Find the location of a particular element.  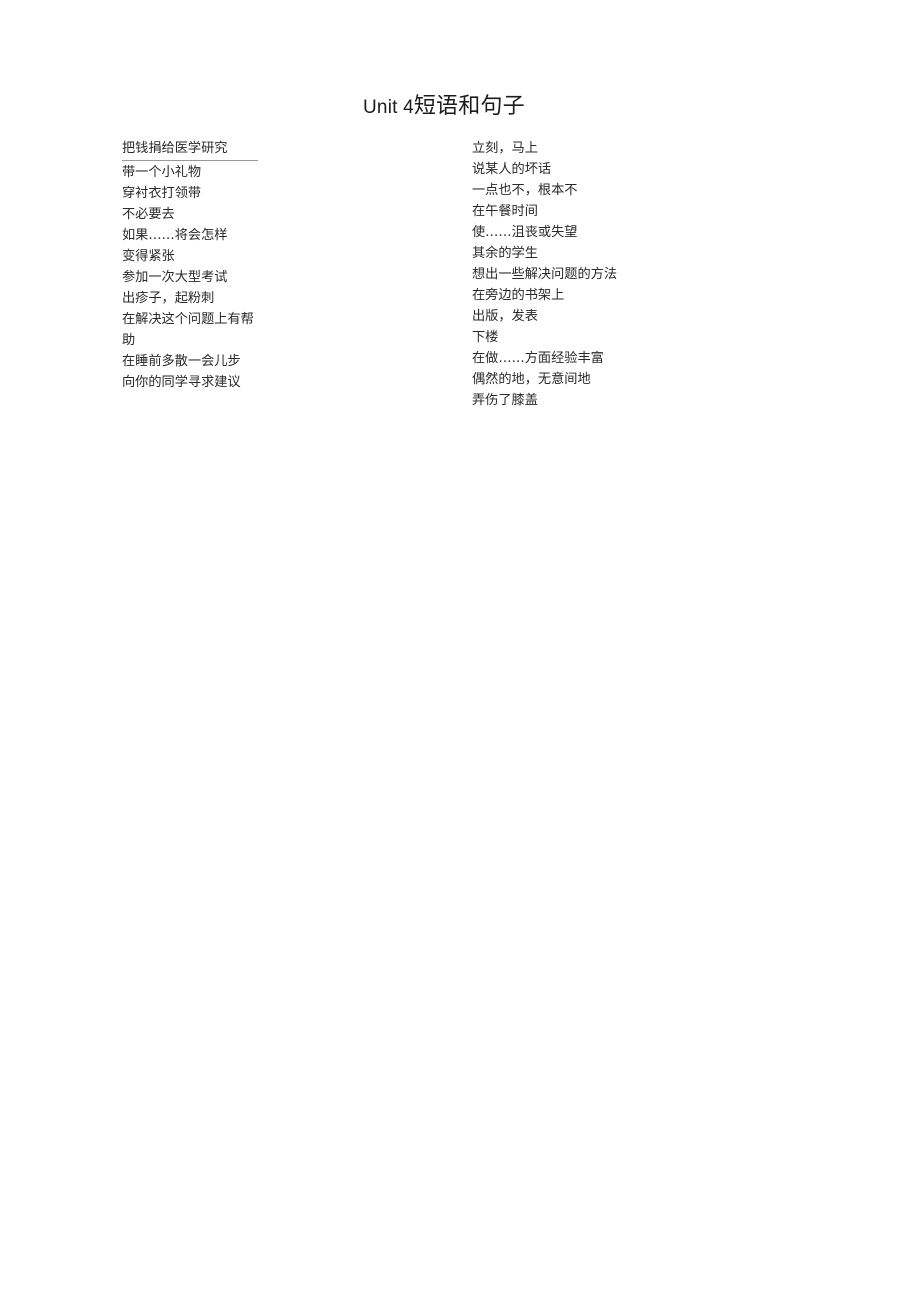

list-item: 其余的学生 is located at coordinates (505, 253).